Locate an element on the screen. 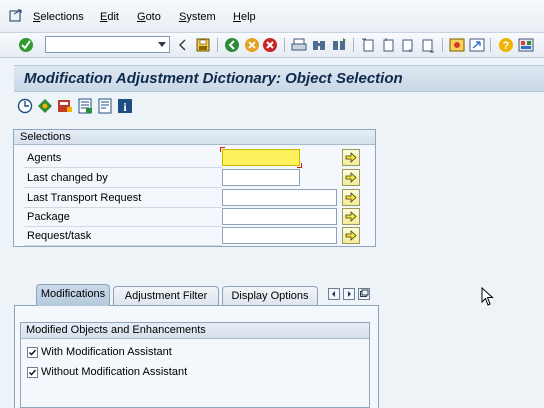  request-task-multiple-selection-button is located at coordinates (351, 235).